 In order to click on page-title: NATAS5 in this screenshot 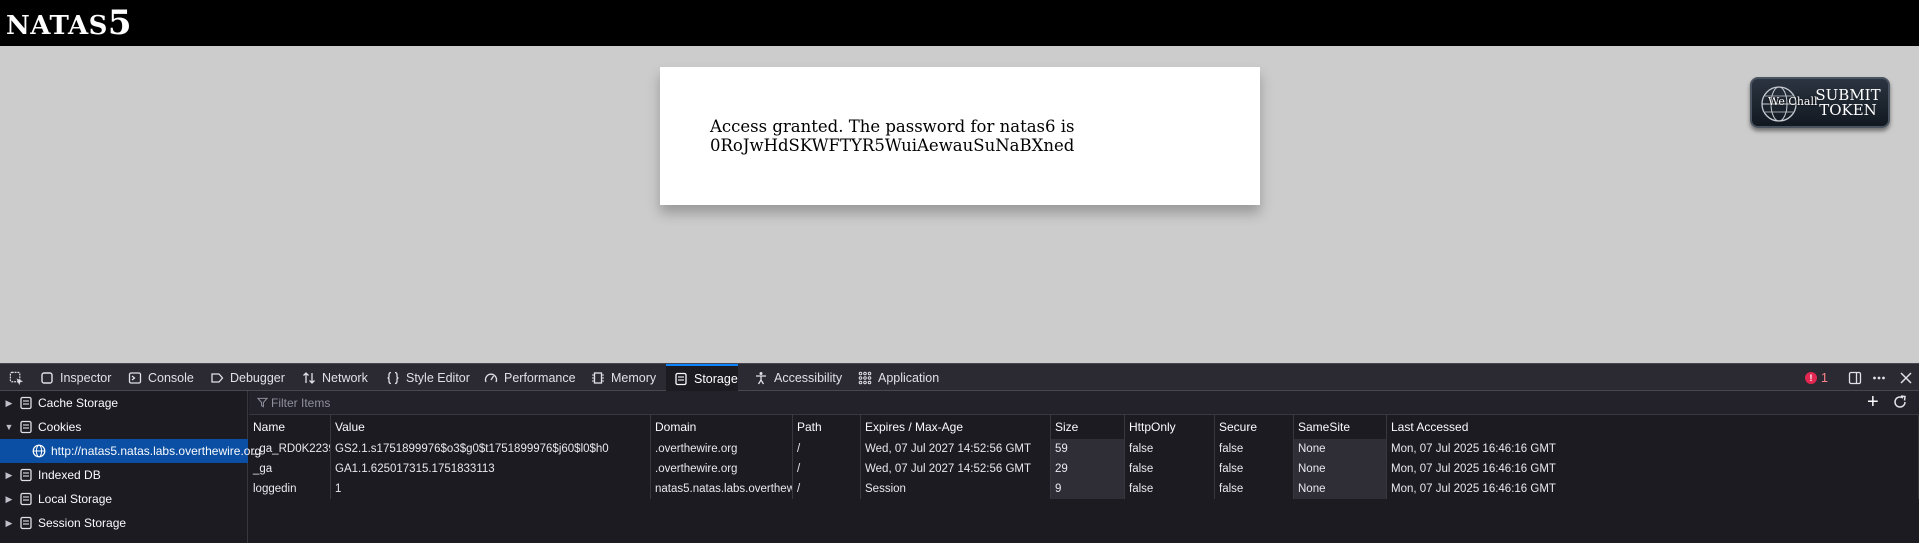, I will do `click(69, 23)`.